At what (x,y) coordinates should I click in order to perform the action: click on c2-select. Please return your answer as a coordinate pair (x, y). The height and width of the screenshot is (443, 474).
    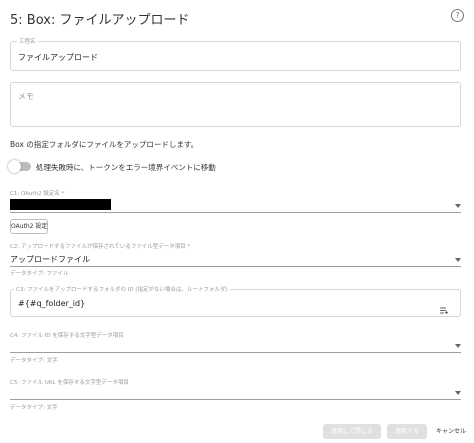
    Looking at the image, I should click on (235, 266).